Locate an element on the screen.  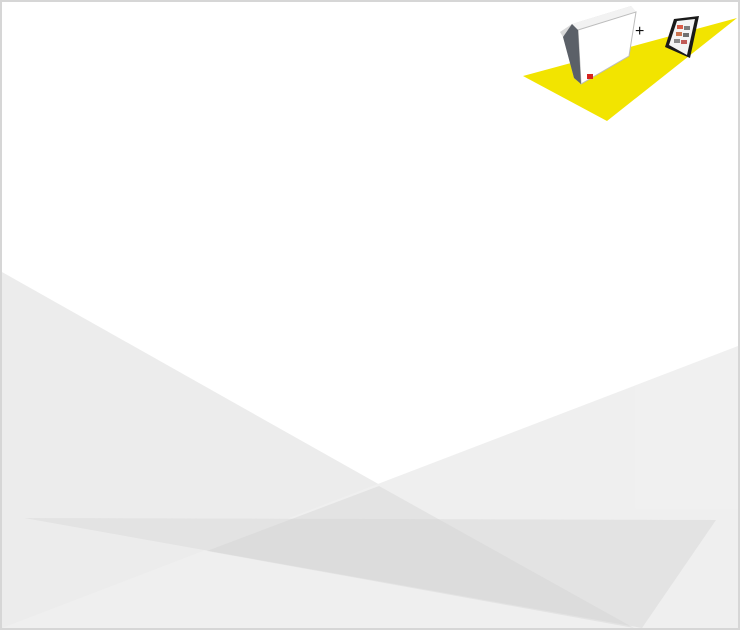
promo-plus-sign: + is located at coordinates (640, 31).